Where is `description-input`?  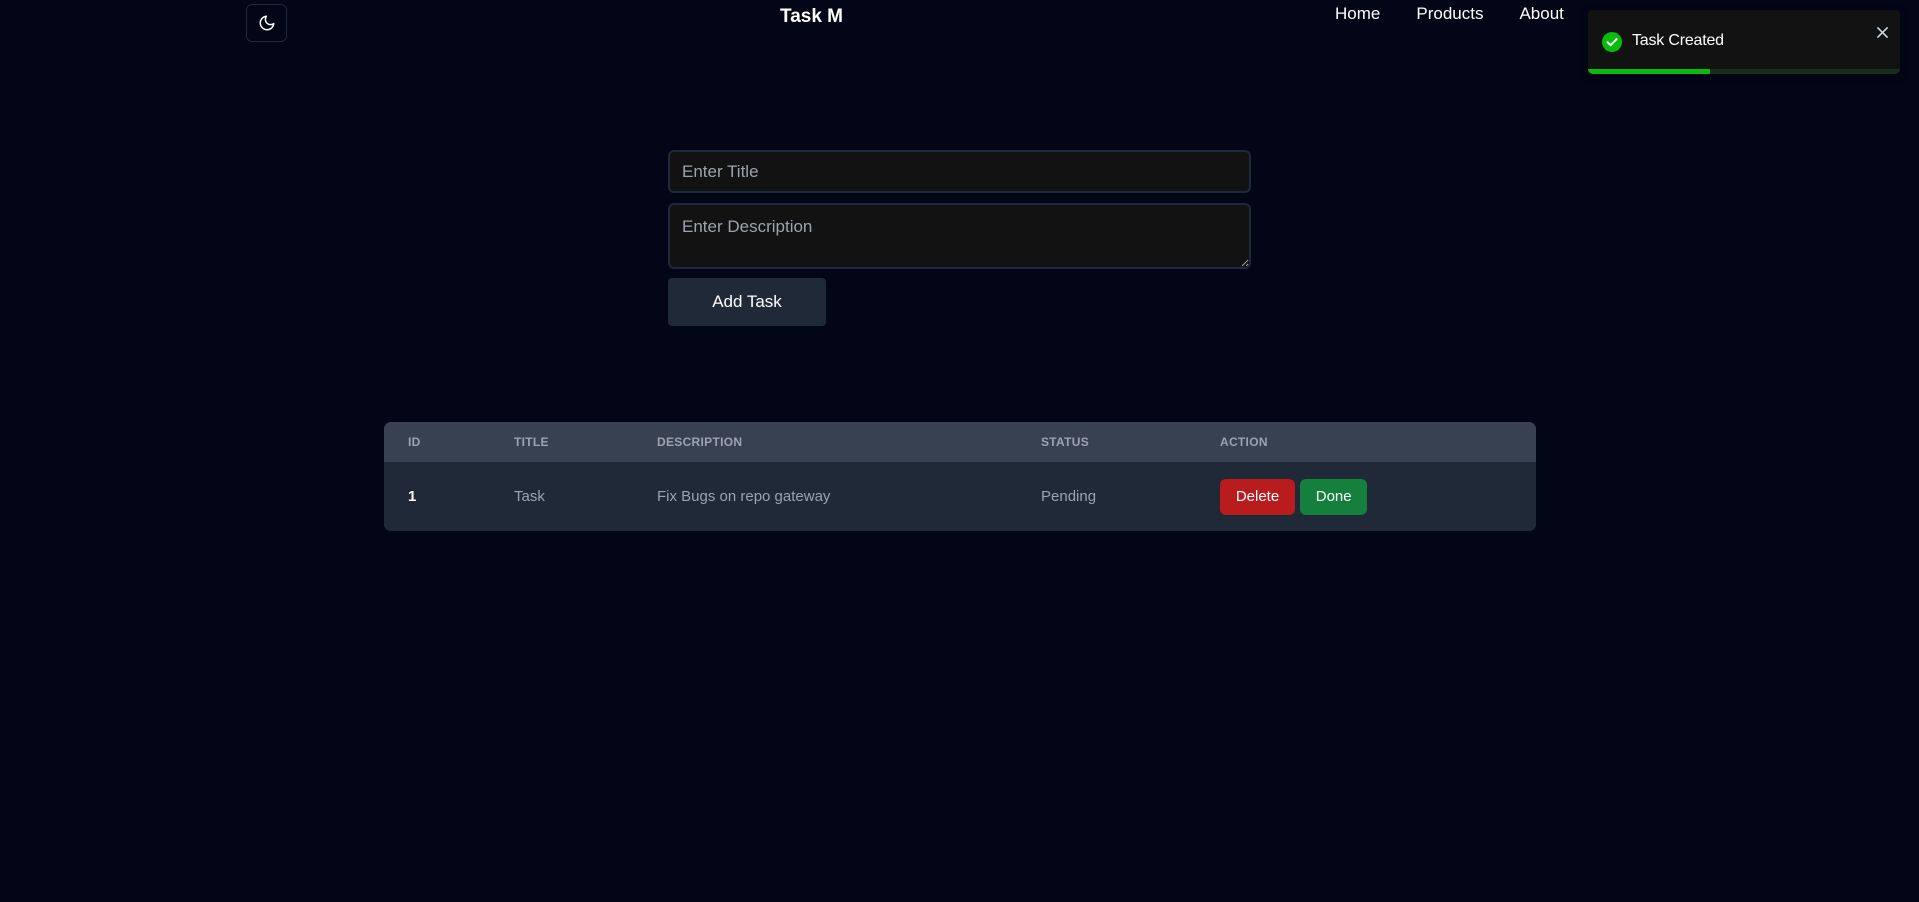 description-input is located at coordinates (959, 236).